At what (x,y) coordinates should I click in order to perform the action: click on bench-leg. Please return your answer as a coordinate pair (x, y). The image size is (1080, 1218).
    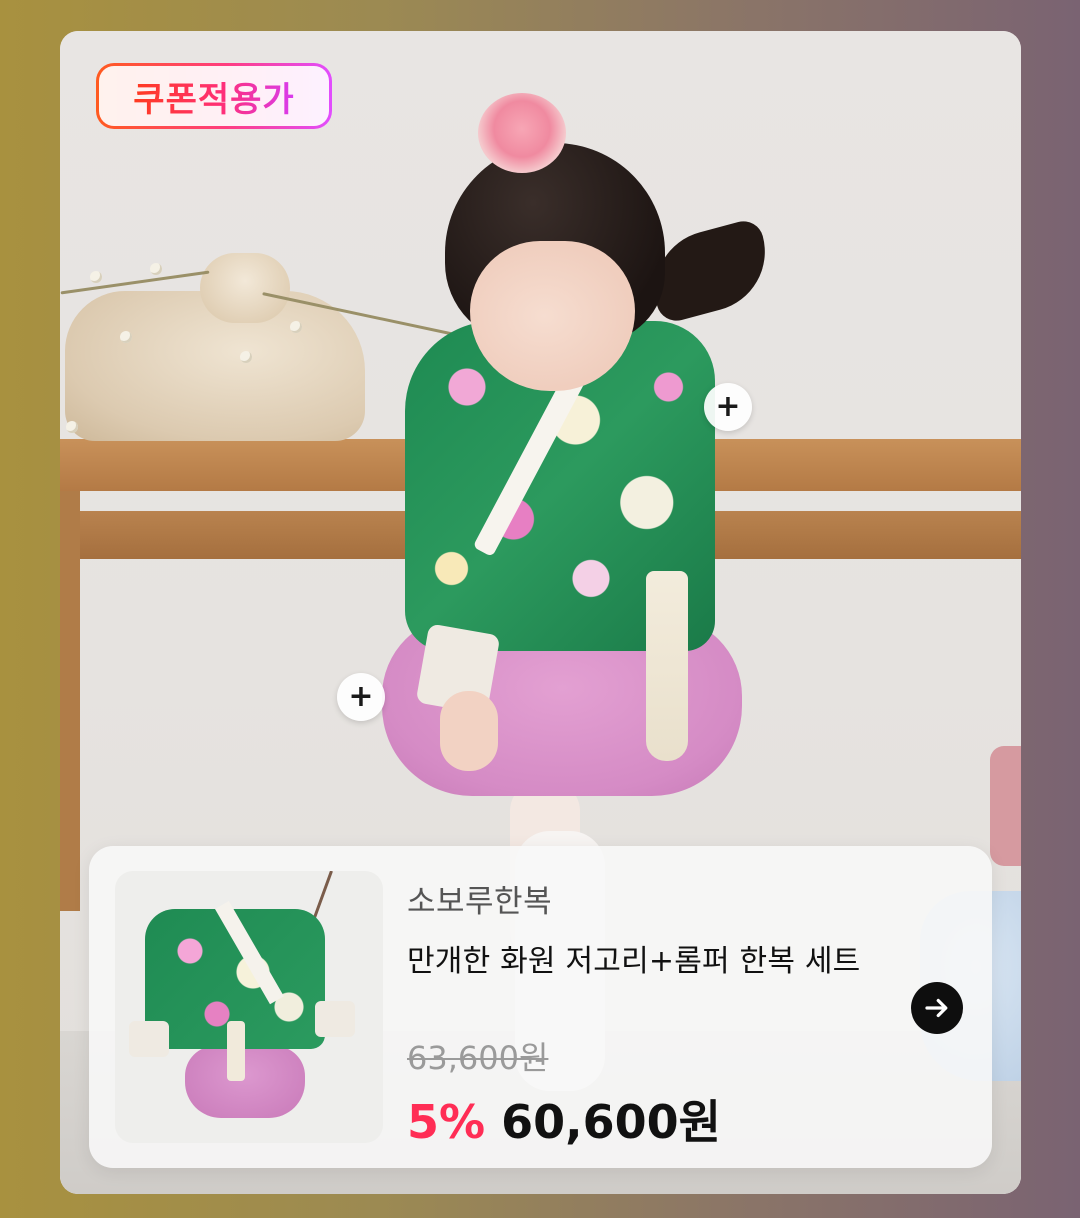
    Looking at the image, I should click on (70, 701).